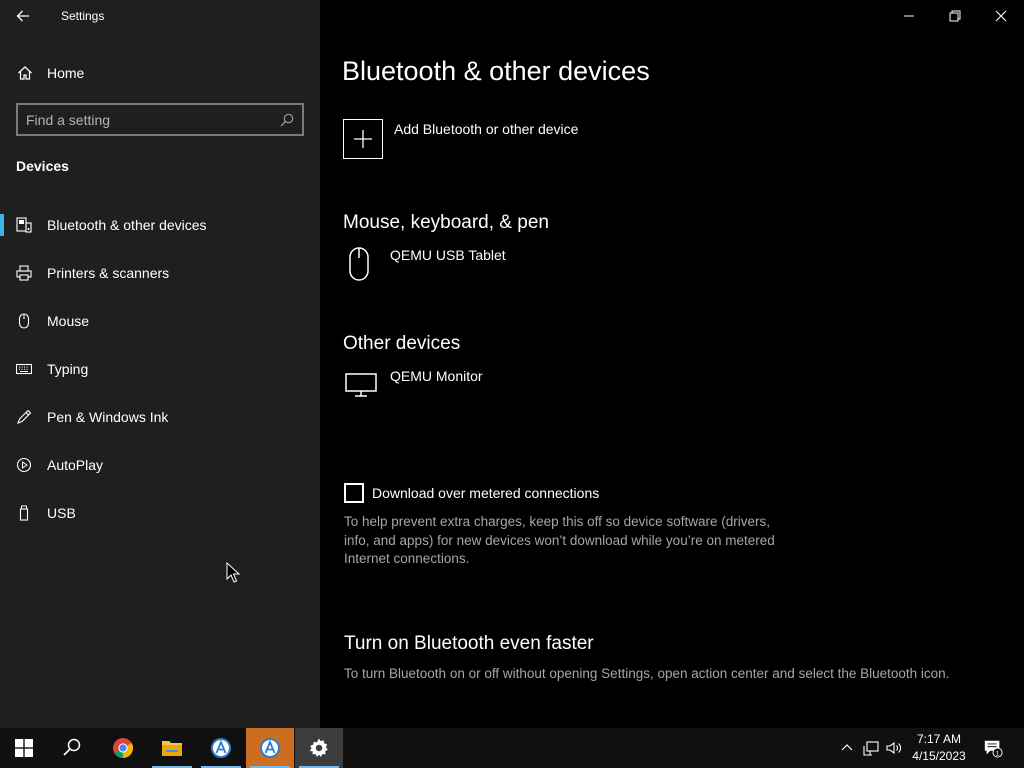 This screenshot has height=768, width=1024. I want to click on mouse-cursor, so click(233, 572).